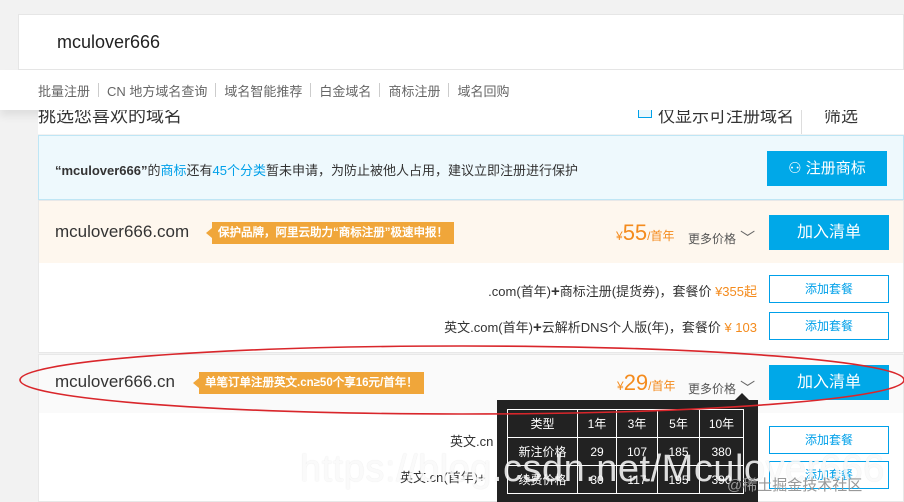 This screenshot has width=904, height=502. Describe the element at coordinates (461, 380) in the screenshot. I see `annotation-ellipse` at that location.